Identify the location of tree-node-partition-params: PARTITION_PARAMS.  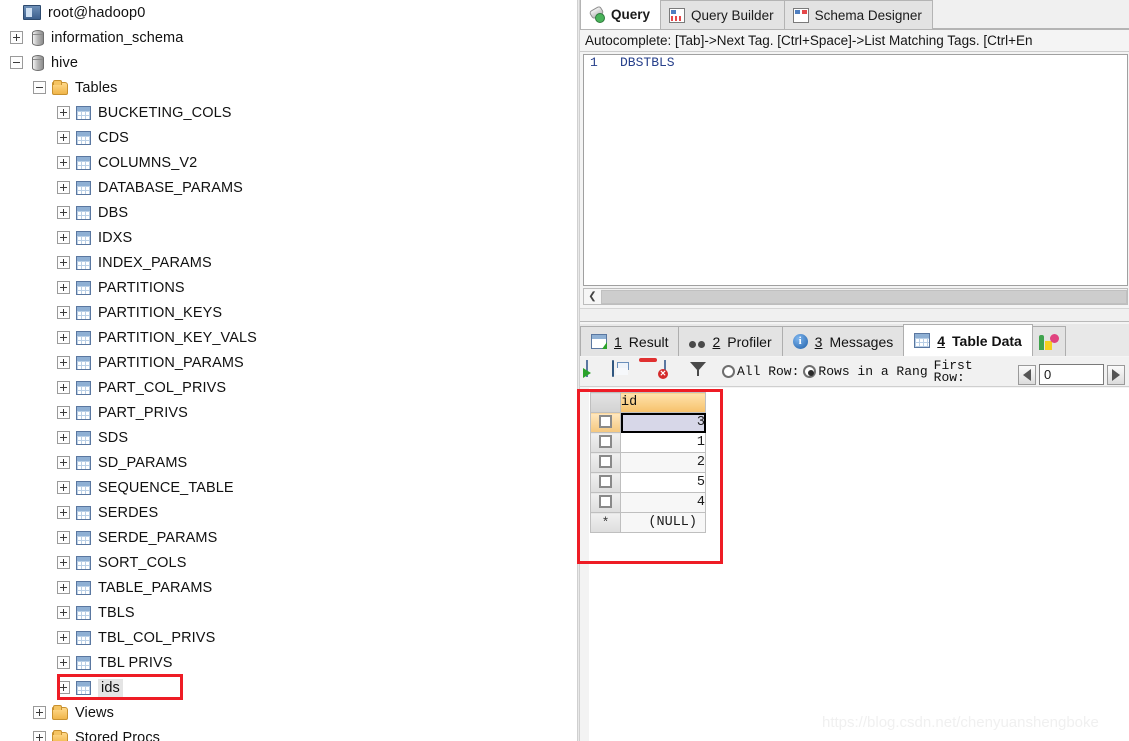
(288, 362).